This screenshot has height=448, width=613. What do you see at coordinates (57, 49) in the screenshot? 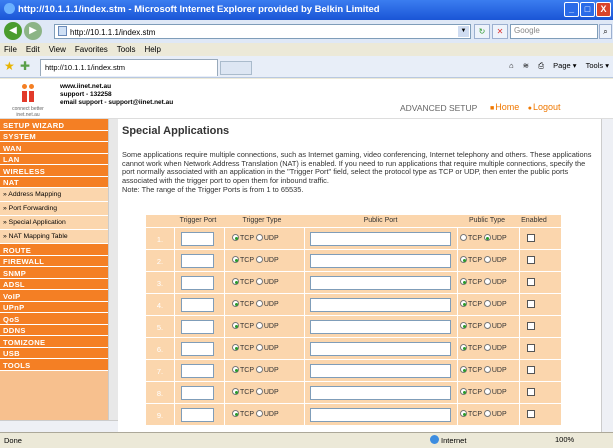
I see `menu-view: View` at bounding box center [57, 49].